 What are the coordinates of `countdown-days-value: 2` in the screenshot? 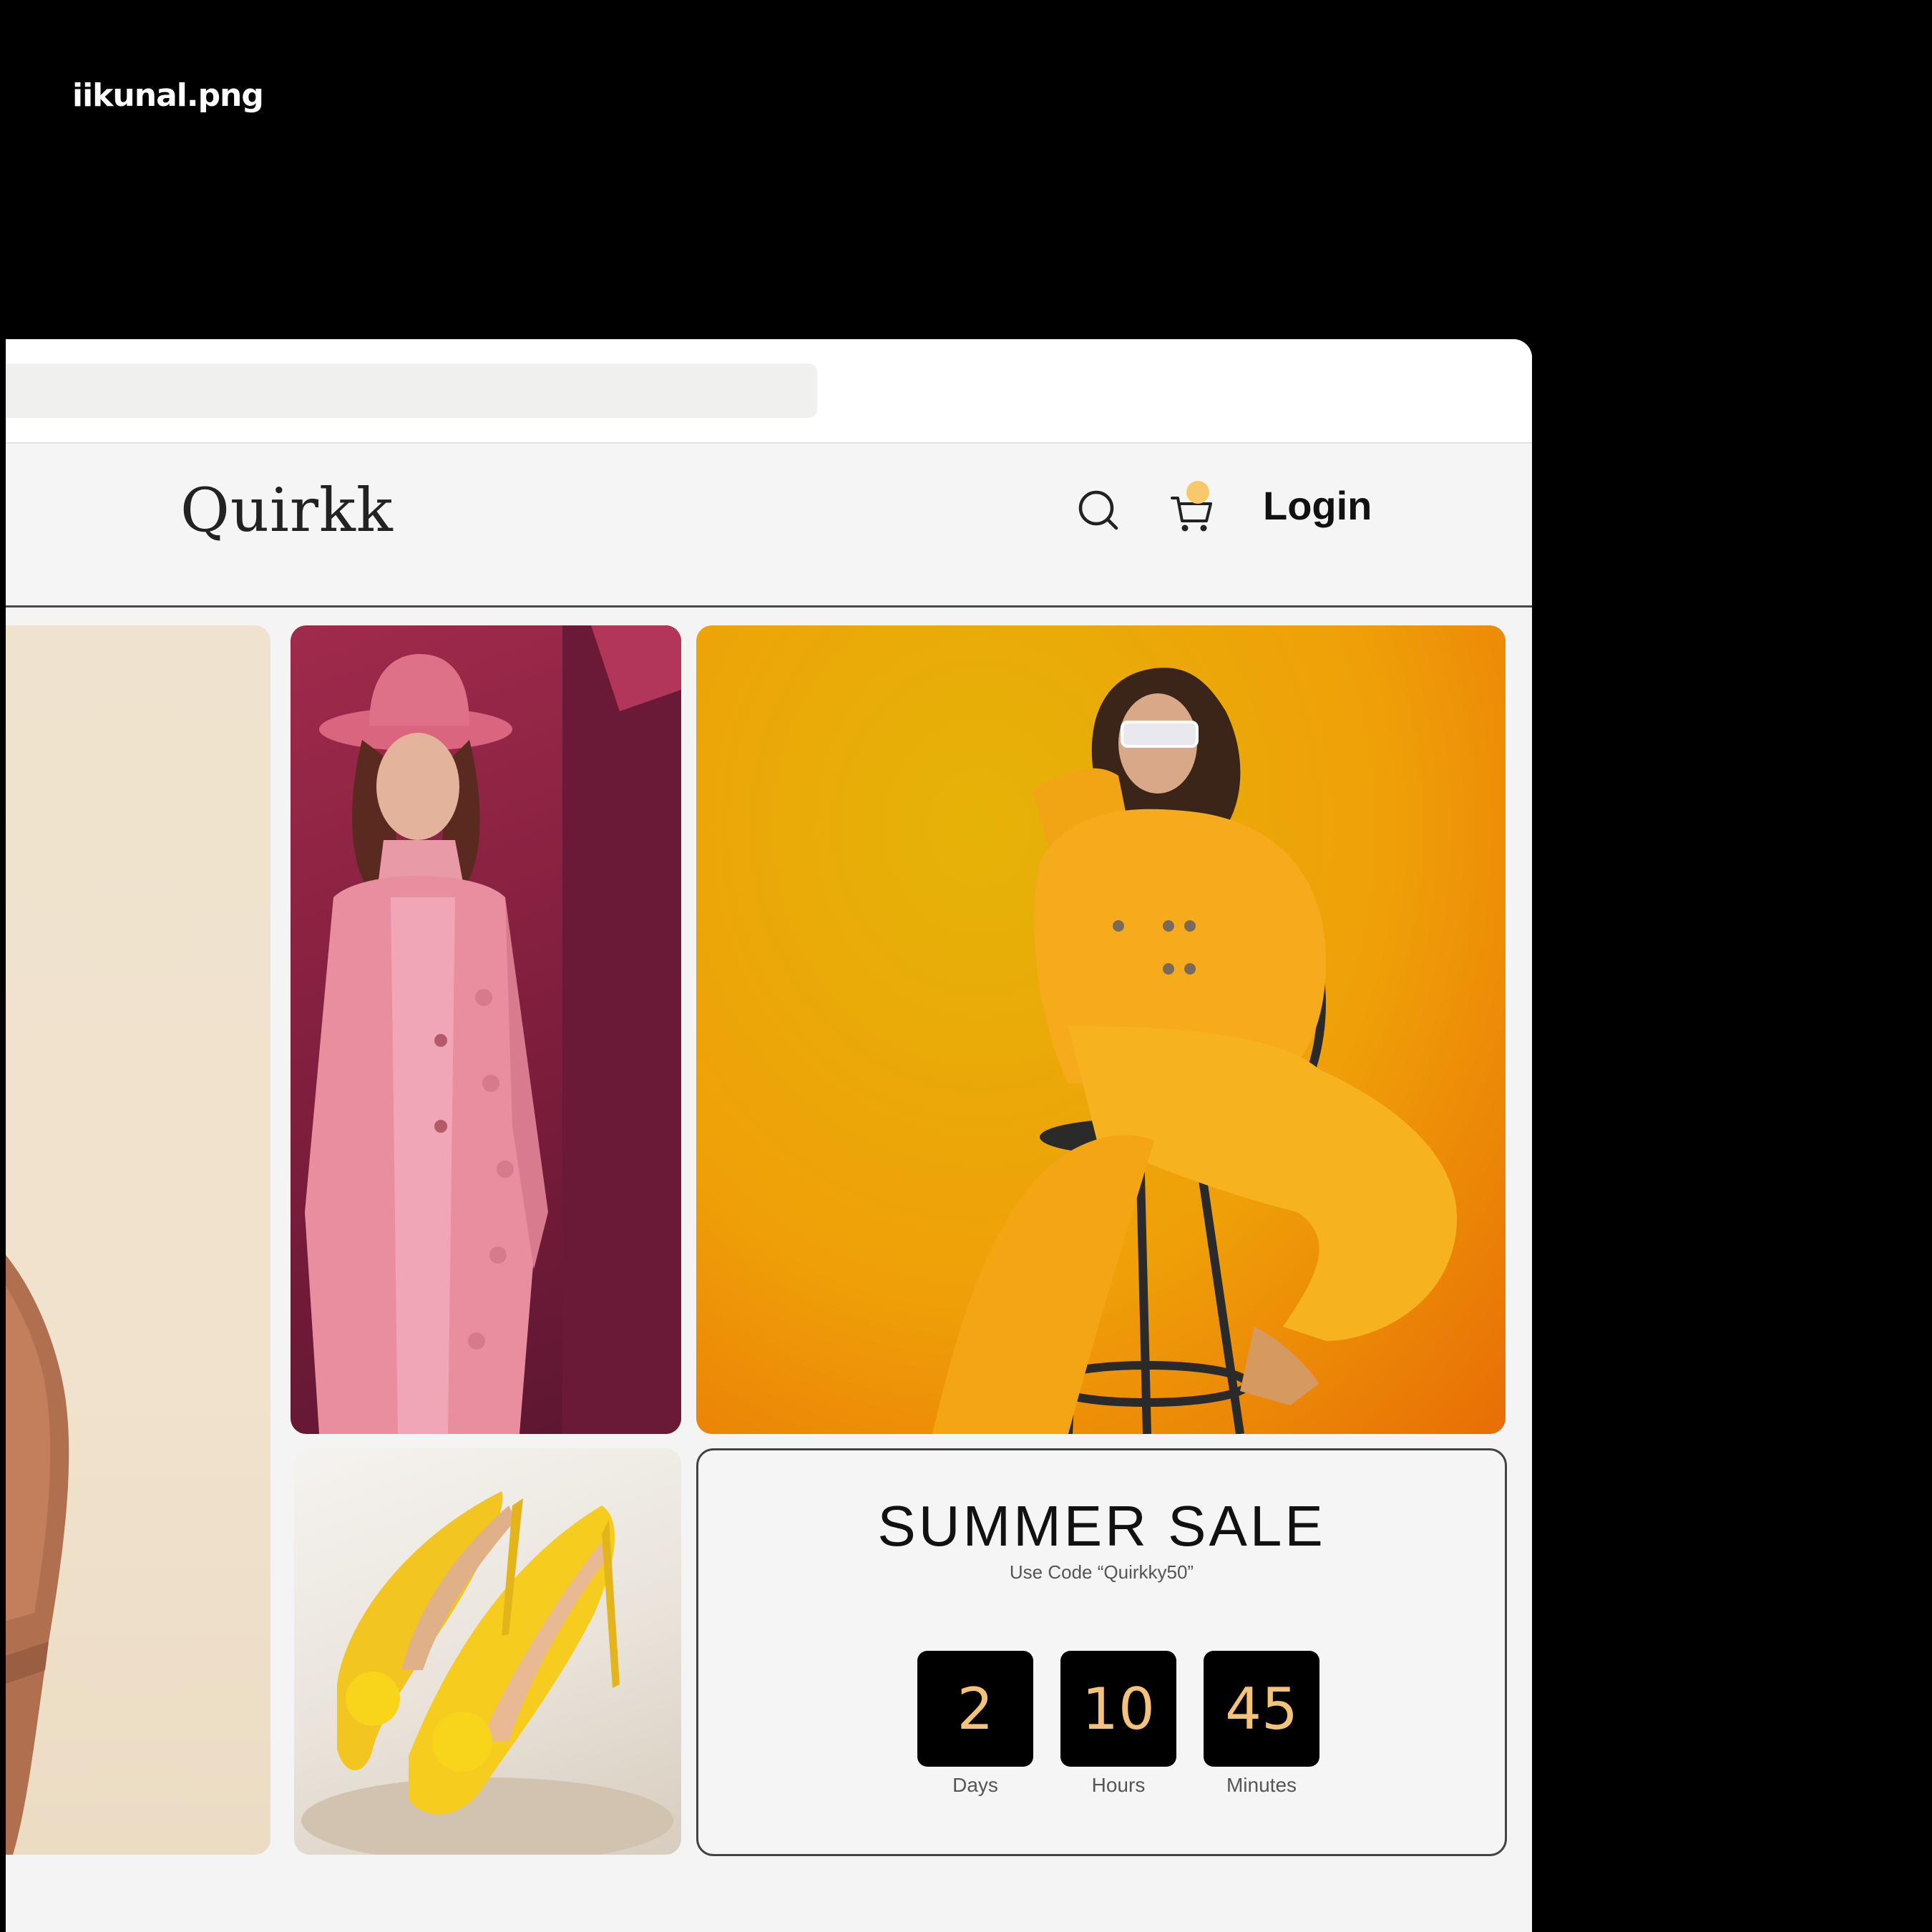 It's located at (975, 1709).